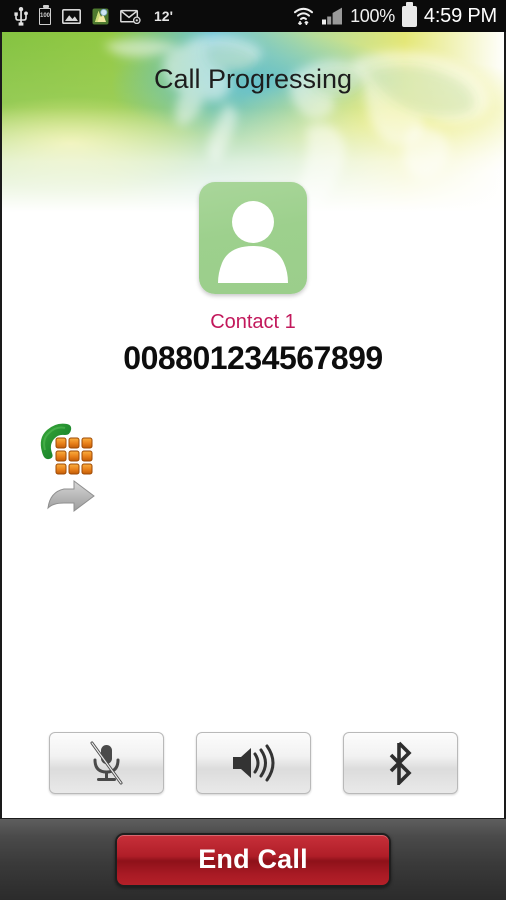  What do you see at coordinates (303, 16) in the screenshot?
I see `wifi-icon` at bounding box center [303, 16].